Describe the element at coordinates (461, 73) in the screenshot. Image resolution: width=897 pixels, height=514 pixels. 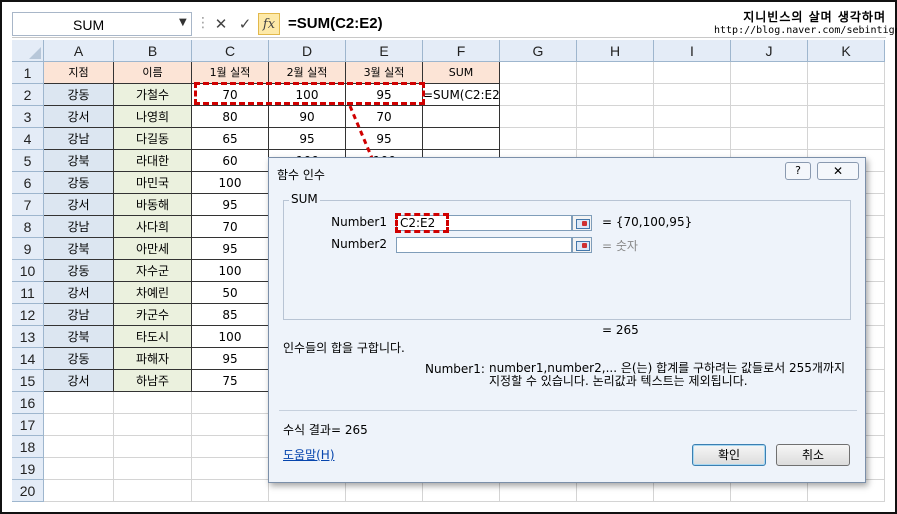
I see `cell: SUM` at that location.